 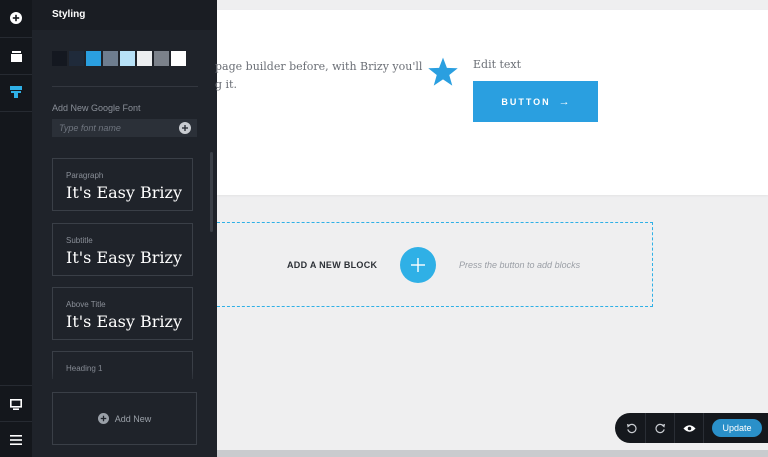 I want to click on cta-button: BUTTON →, so click(x=535, y=101).